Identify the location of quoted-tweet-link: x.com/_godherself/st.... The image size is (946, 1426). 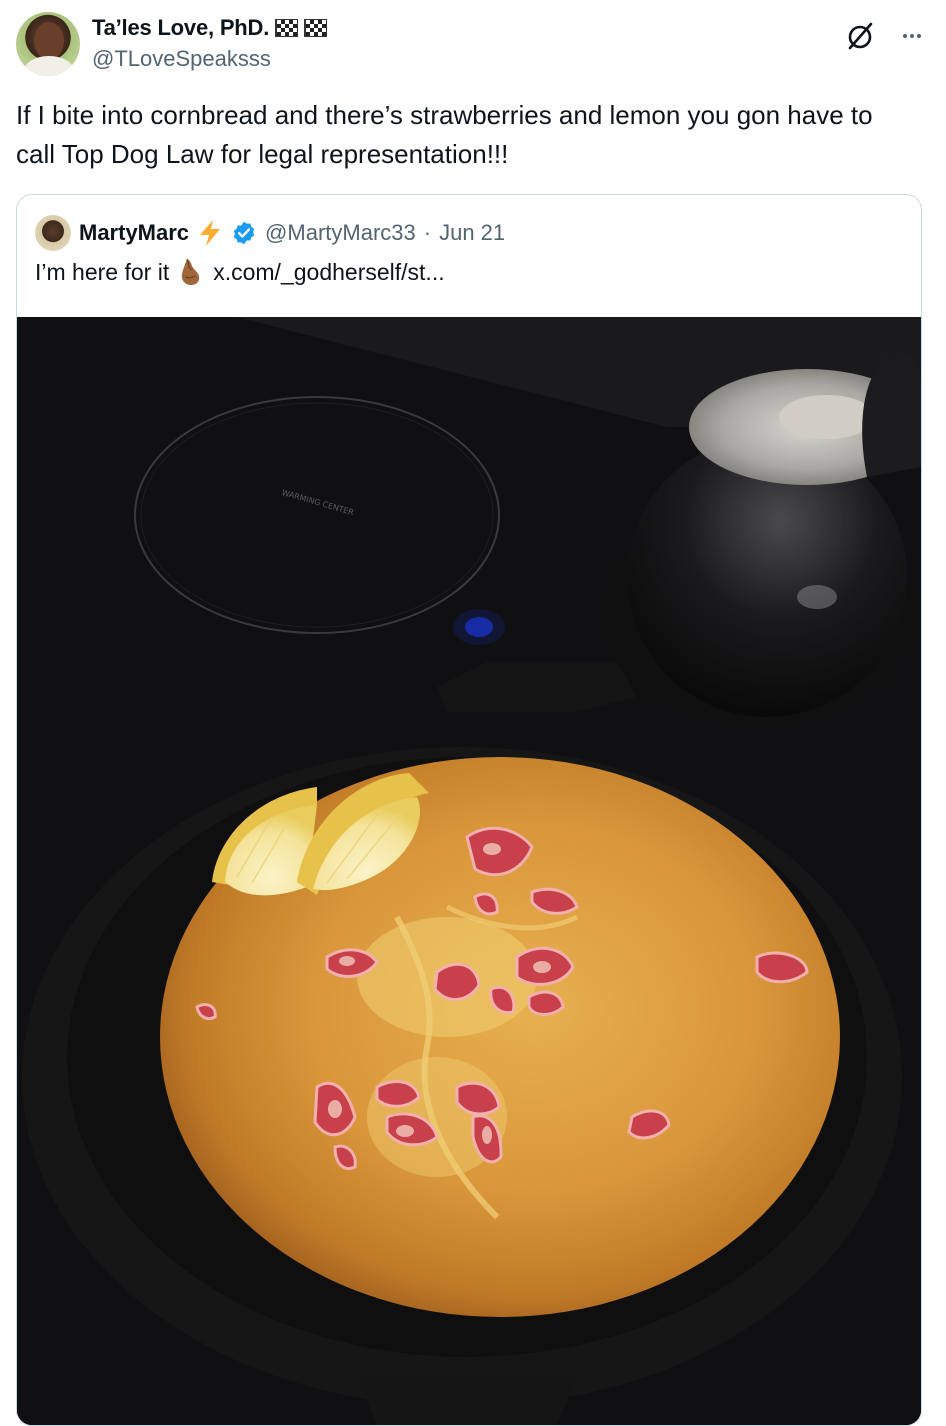
(328, 272).